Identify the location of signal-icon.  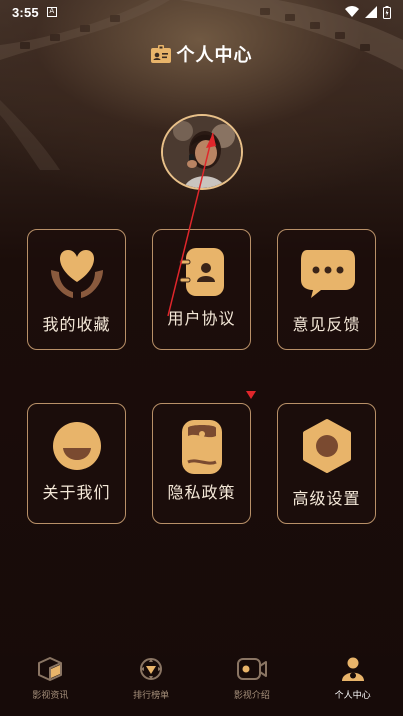
(371, 12).